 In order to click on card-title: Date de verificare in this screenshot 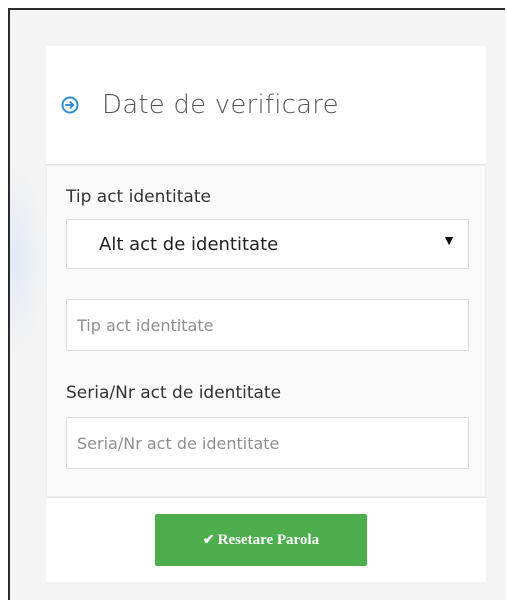, I will do `click(220, 105)`.